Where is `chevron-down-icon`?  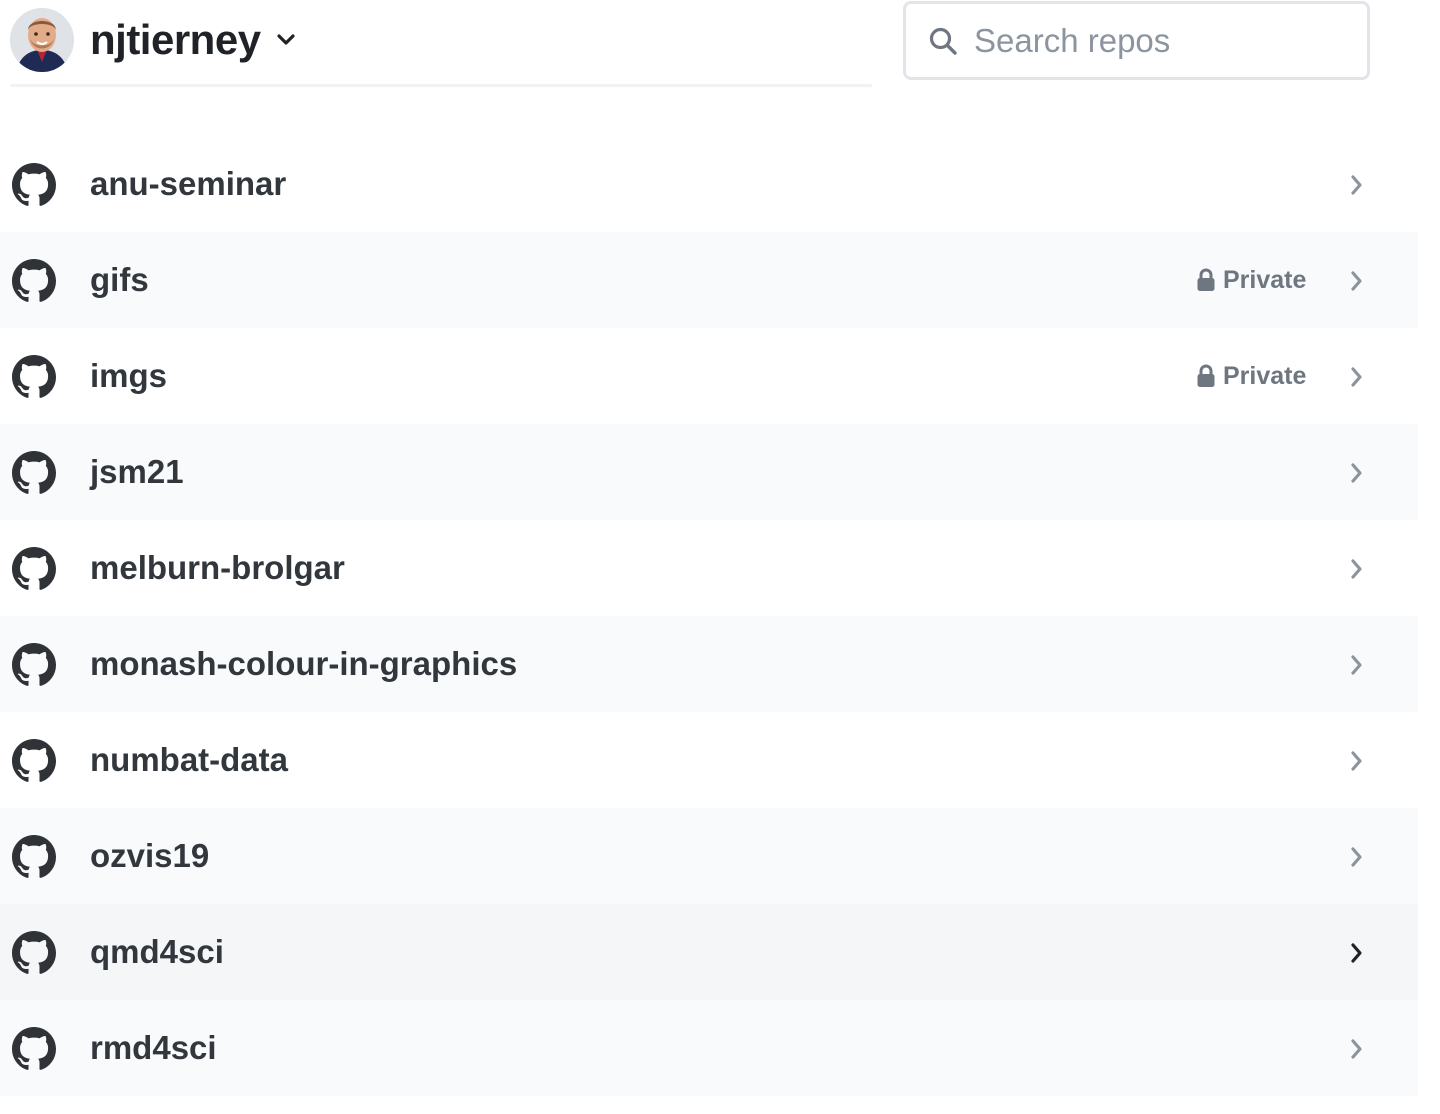
chevron-down-icon is located at coordinates (285, 40).